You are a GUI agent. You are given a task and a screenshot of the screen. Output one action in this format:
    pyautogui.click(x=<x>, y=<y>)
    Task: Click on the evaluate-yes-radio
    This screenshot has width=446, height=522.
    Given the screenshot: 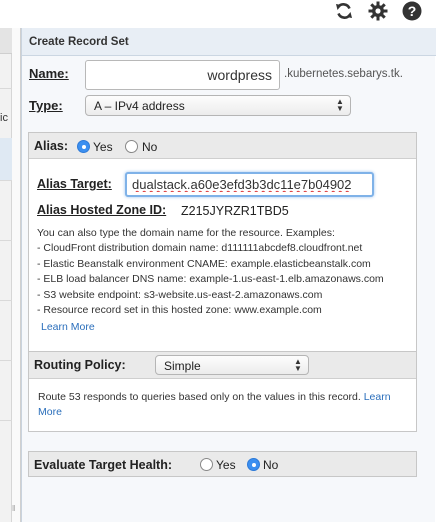 What is the action you would take?
    pyautogui.click(x=206, y=464)
    